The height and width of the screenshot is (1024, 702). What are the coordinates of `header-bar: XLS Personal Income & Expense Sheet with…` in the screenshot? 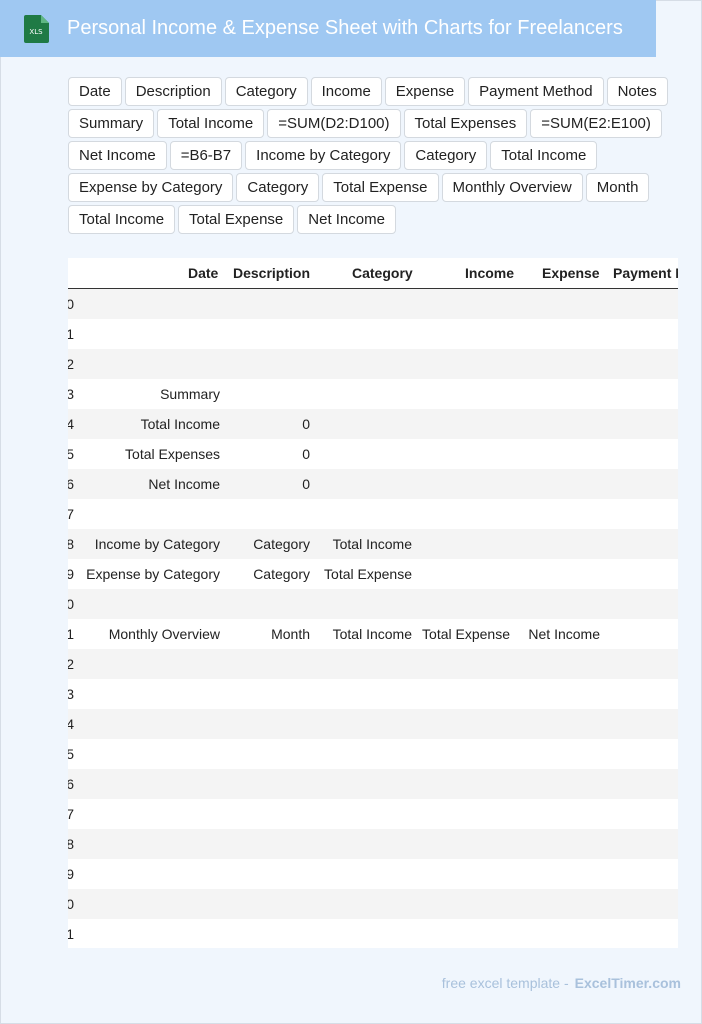 It's located at (328, 28).